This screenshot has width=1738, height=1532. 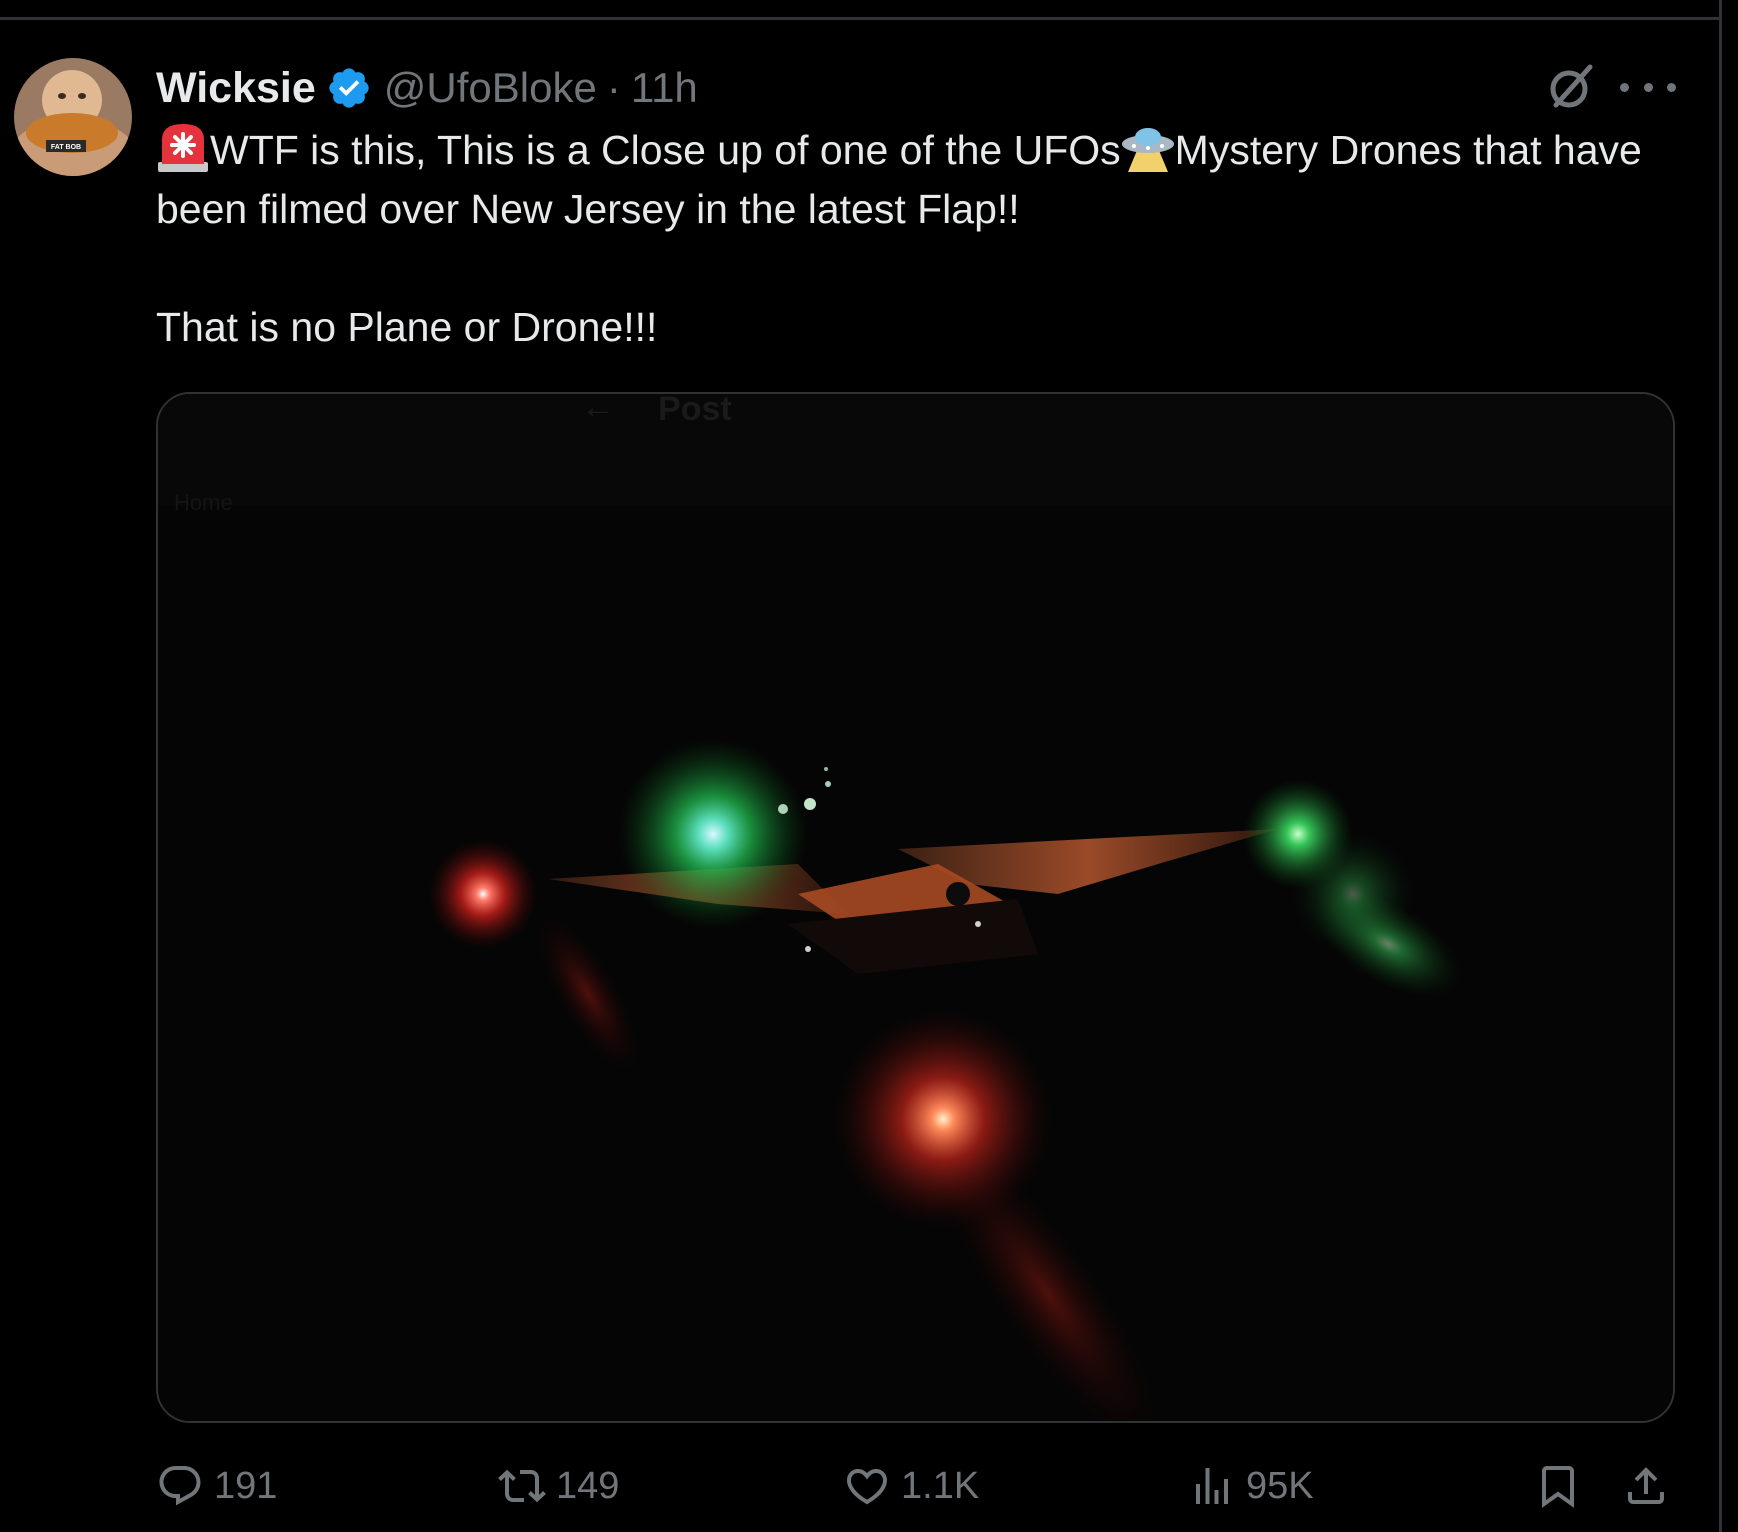 What do you see at coordinates (407, 327) in the screenshot?
I see `tweet-paragraph-2: That is no Plane or Drone!!!` at bounding box center [407, 327].